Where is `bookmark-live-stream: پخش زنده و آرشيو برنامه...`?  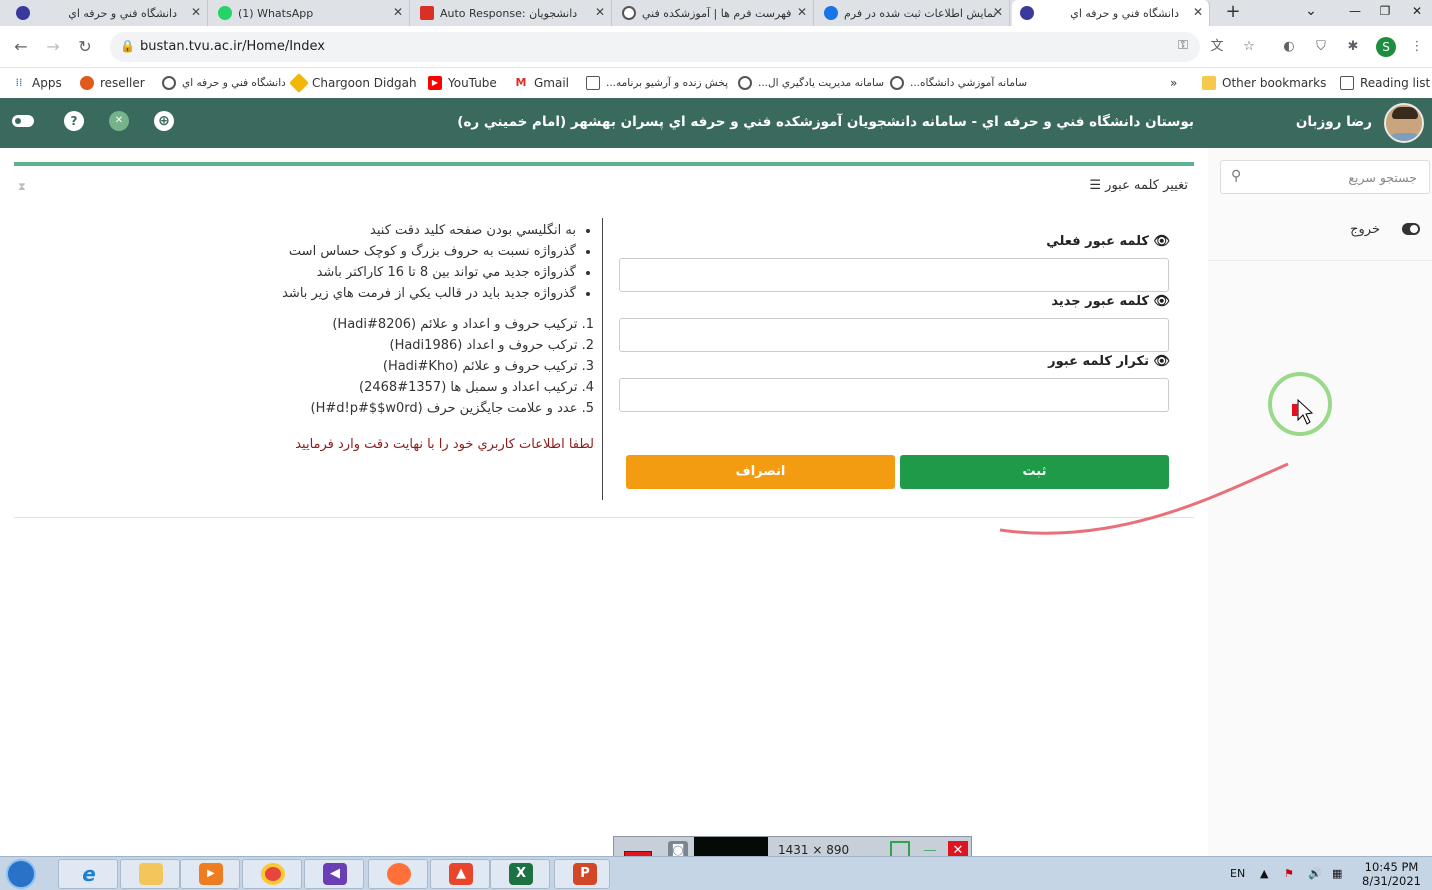 bookmark-live-stream: پخش زنده و آرشيو برنامه... is located at coordinates (657, 83).